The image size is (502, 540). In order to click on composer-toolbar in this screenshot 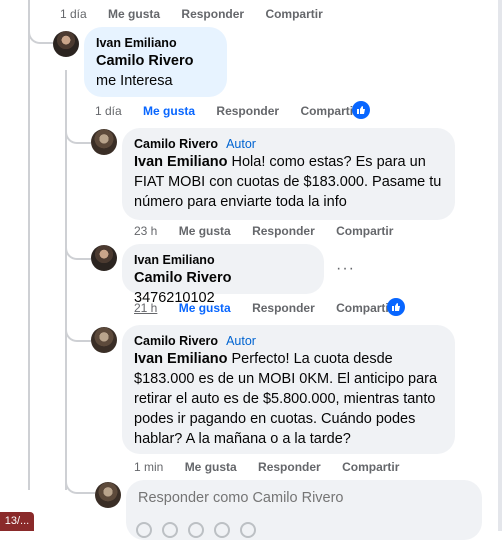, I will do `click(196, 530)`.